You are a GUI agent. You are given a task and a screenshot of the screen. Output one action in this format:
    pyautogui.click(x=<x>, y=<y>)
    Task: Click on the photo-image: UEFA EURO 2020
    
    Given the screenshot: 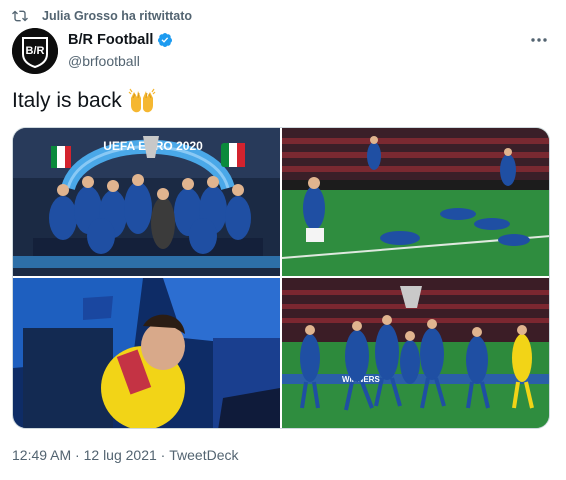 What is the action you would take?
    pyautogui.click(x=146, y=202)
    